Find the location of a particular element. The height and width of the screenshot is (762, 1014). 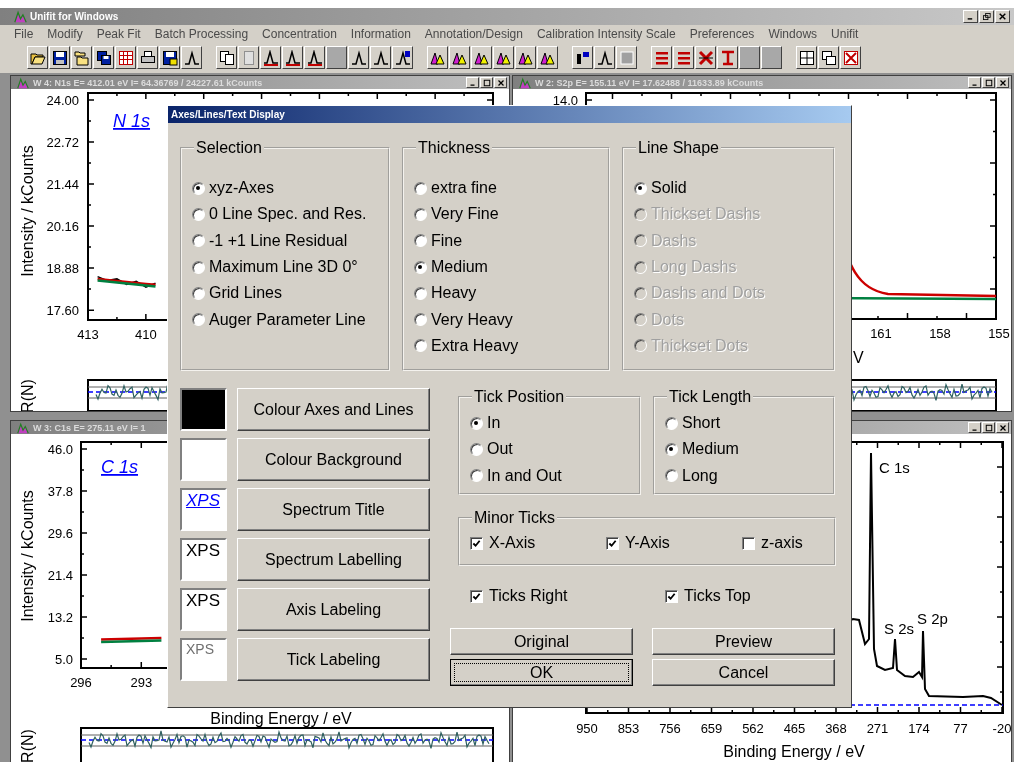

option-label: Solid is located at coordinates (669, 188).